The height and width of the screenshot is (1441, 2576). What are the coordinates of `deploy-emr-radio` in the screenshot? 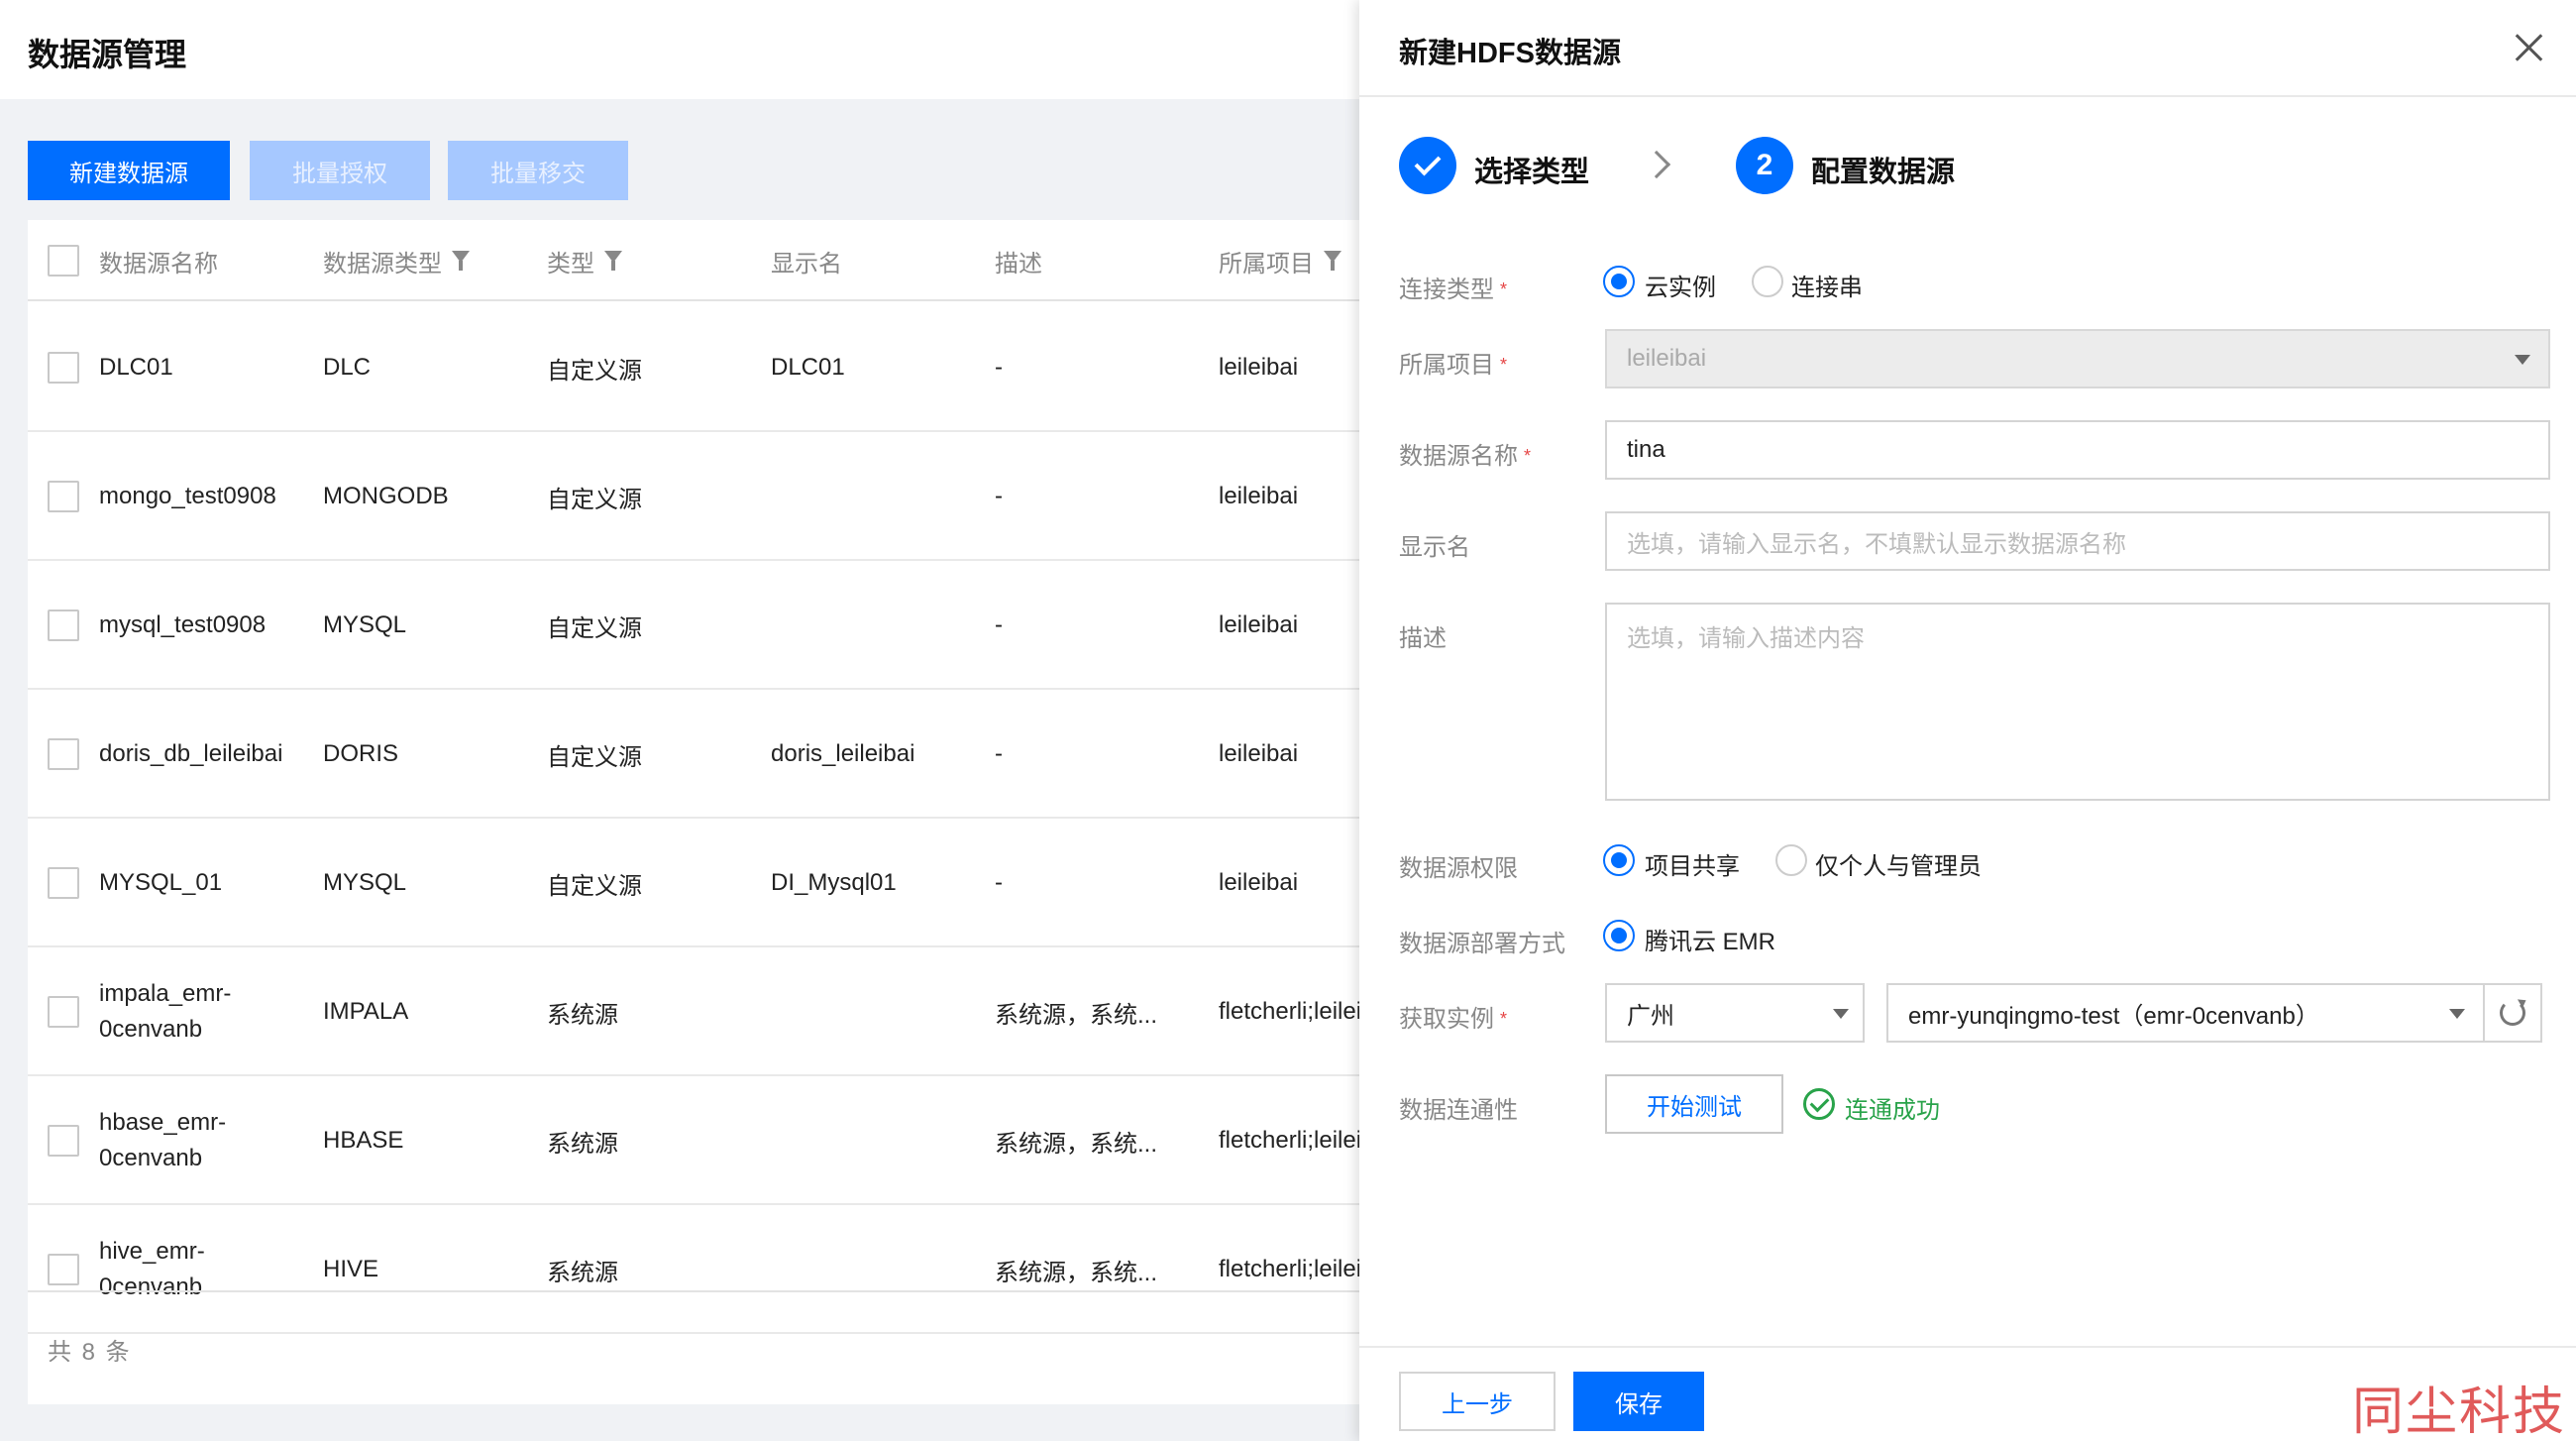 It's located at (1619, 935).